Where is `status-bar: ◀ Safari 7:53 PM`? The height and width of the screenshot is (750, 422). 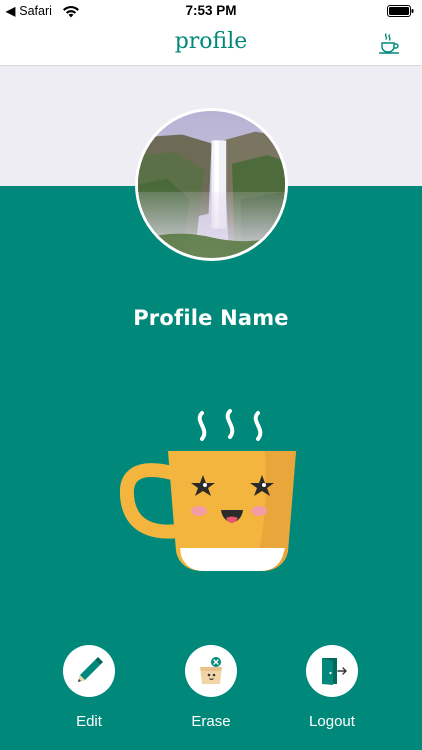
status-bar: ◀ Safari 7:53 PM is located at coordinates (211, 11).